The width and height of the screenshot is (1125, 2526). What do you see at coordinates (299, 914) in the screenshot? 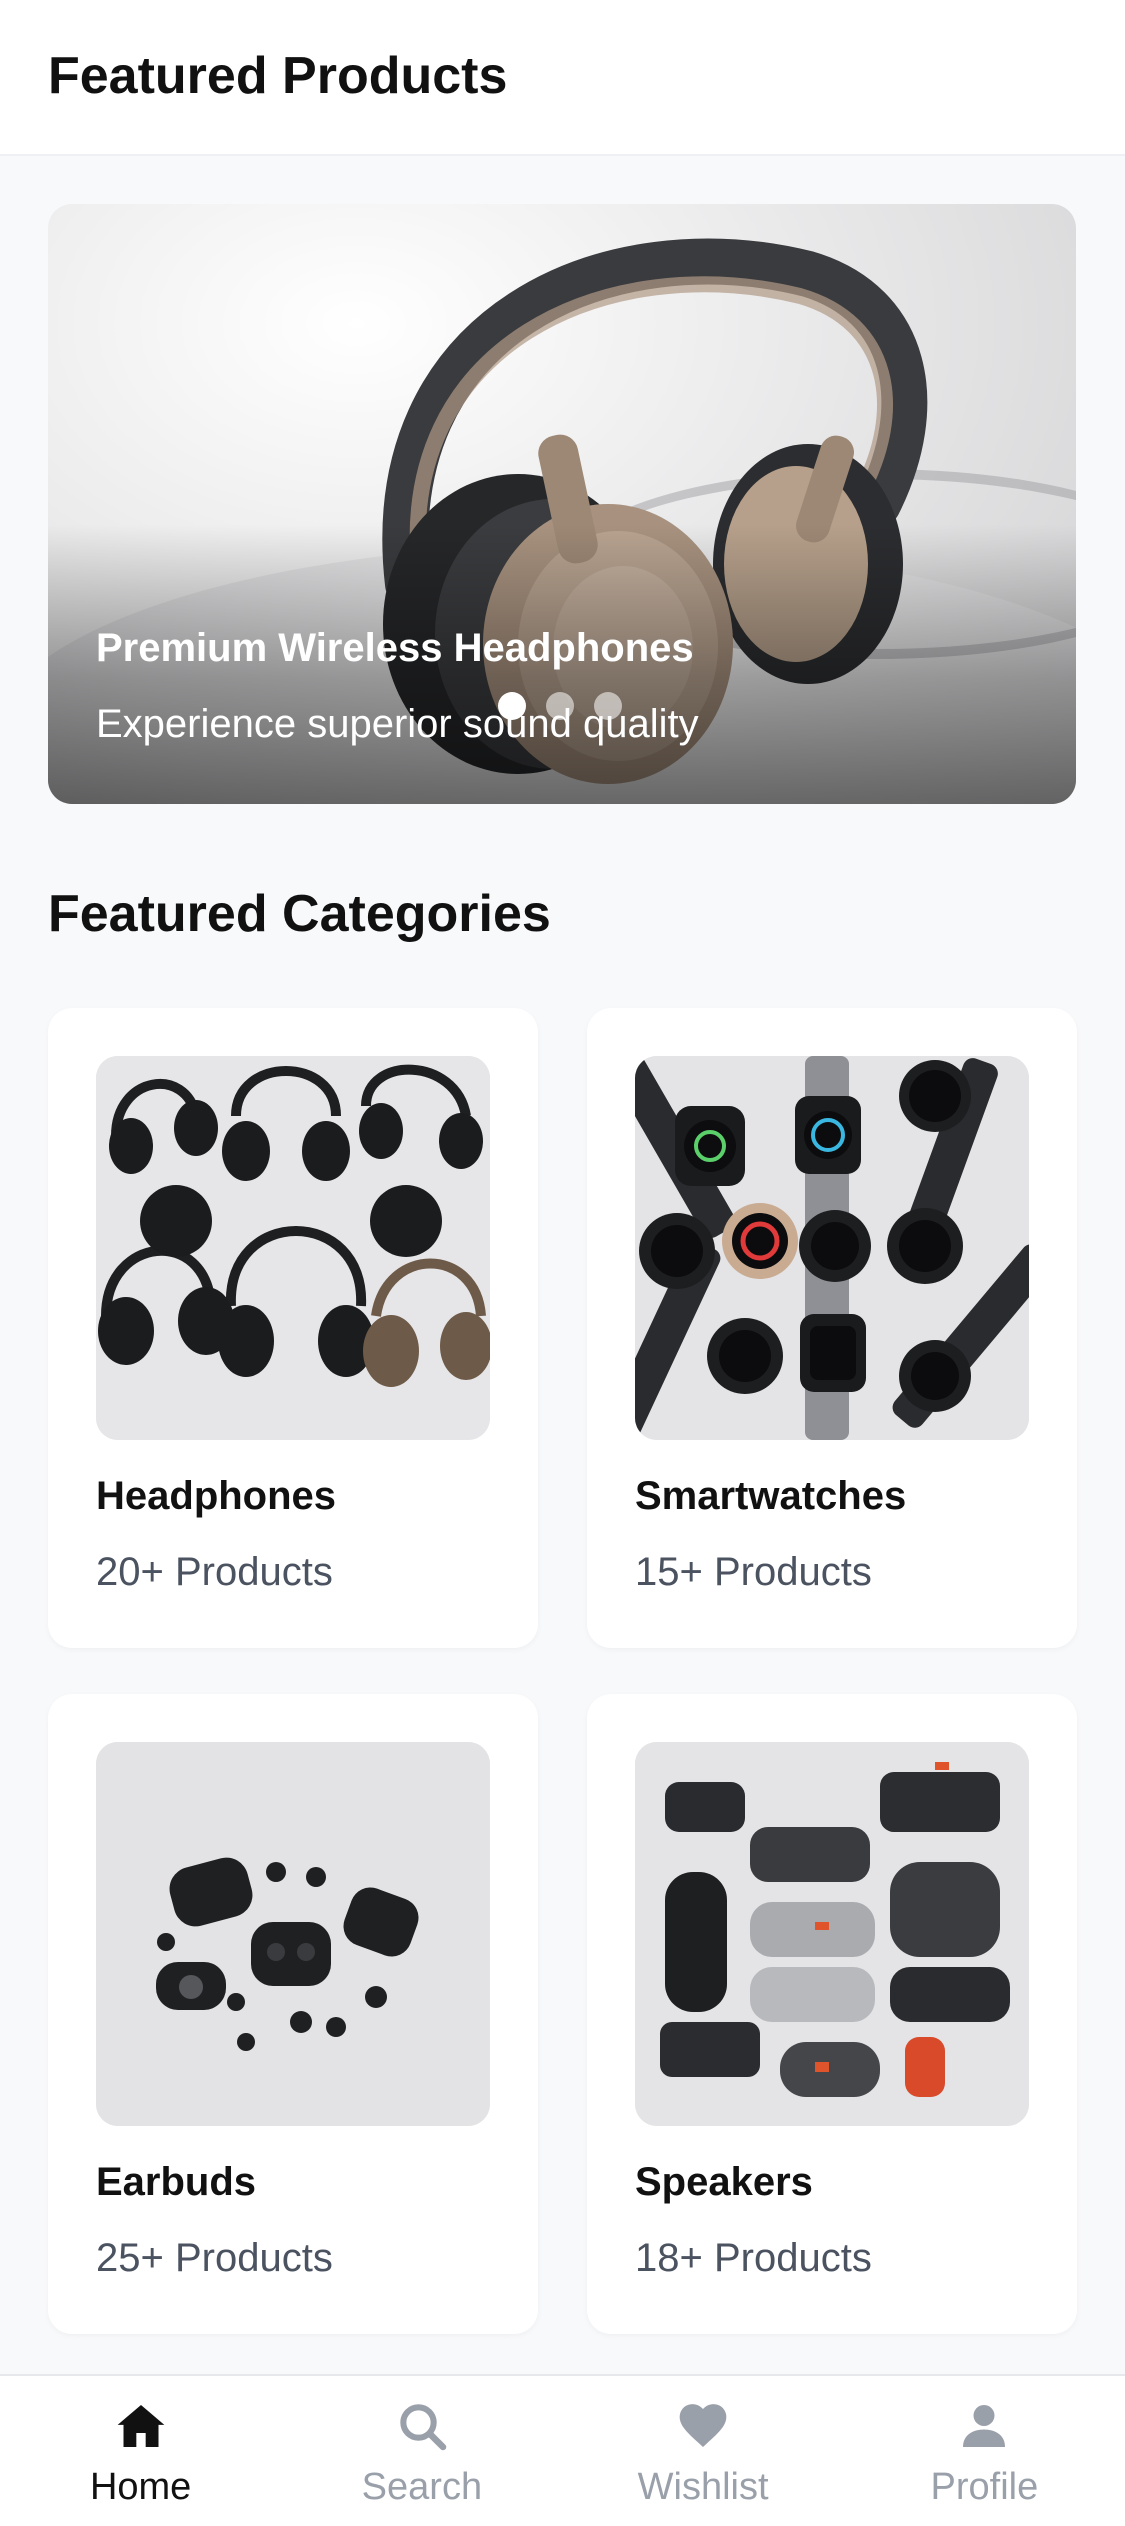
I see `section-title-categories: Featured Categories` at bounding box center [299, 914].